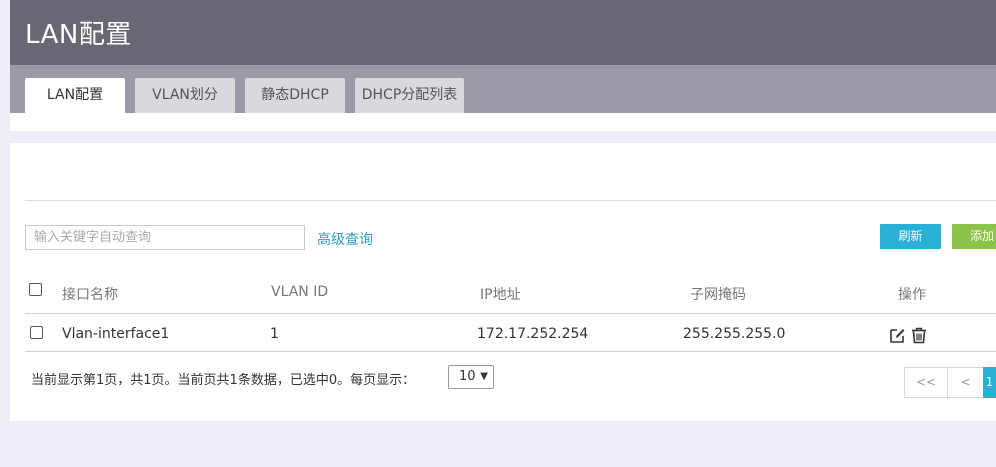 Image resolution: width=996 pixels, height=467 pixels. What do you see at coordinates (926, 382) in the screenshot?
I see `first-page-button: <<` at bounding box center [926, 382].